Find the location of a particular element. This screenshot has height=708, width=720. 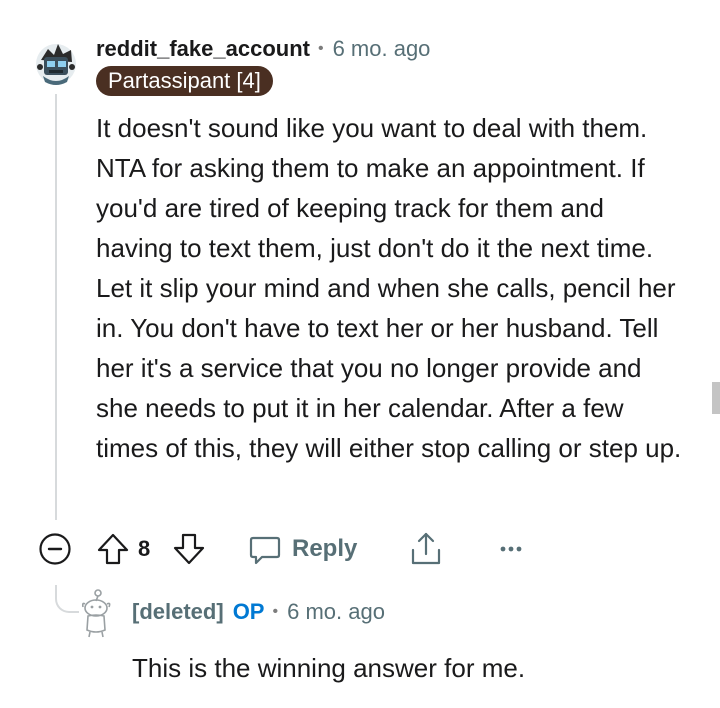

deleted-user-avatar is located at coordinates (96, 613).